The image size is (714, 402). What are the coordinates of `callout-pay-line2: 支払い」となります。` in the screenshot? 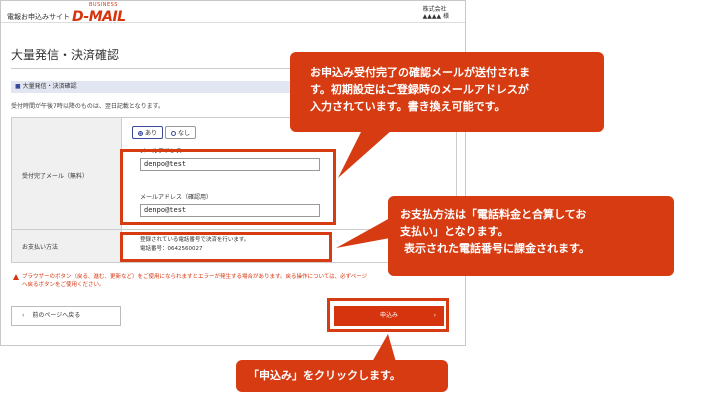 It's located at (454, 231).